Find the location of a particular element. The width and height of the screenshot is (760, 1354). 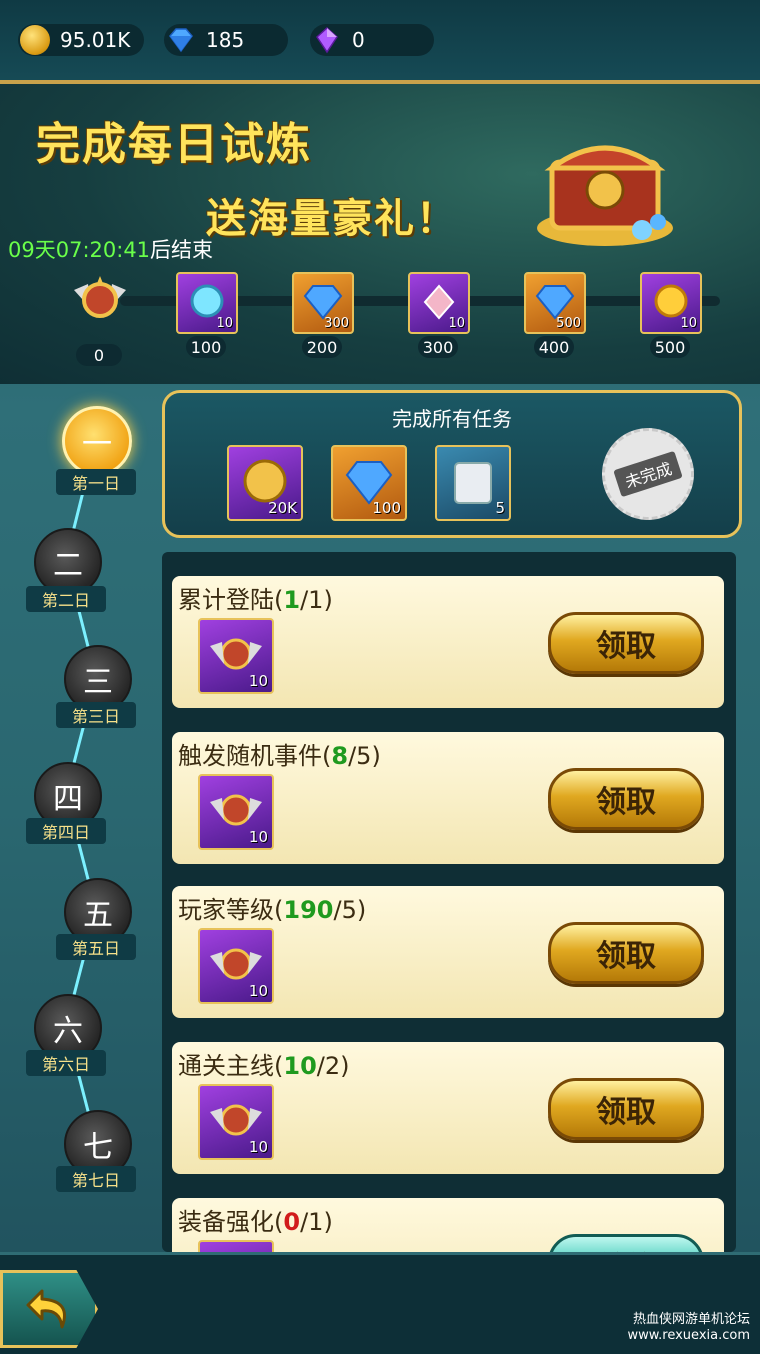

watermark: 热血侠网游单机论坛 www.rexuexia.com is located at coordinates (688, 1328).